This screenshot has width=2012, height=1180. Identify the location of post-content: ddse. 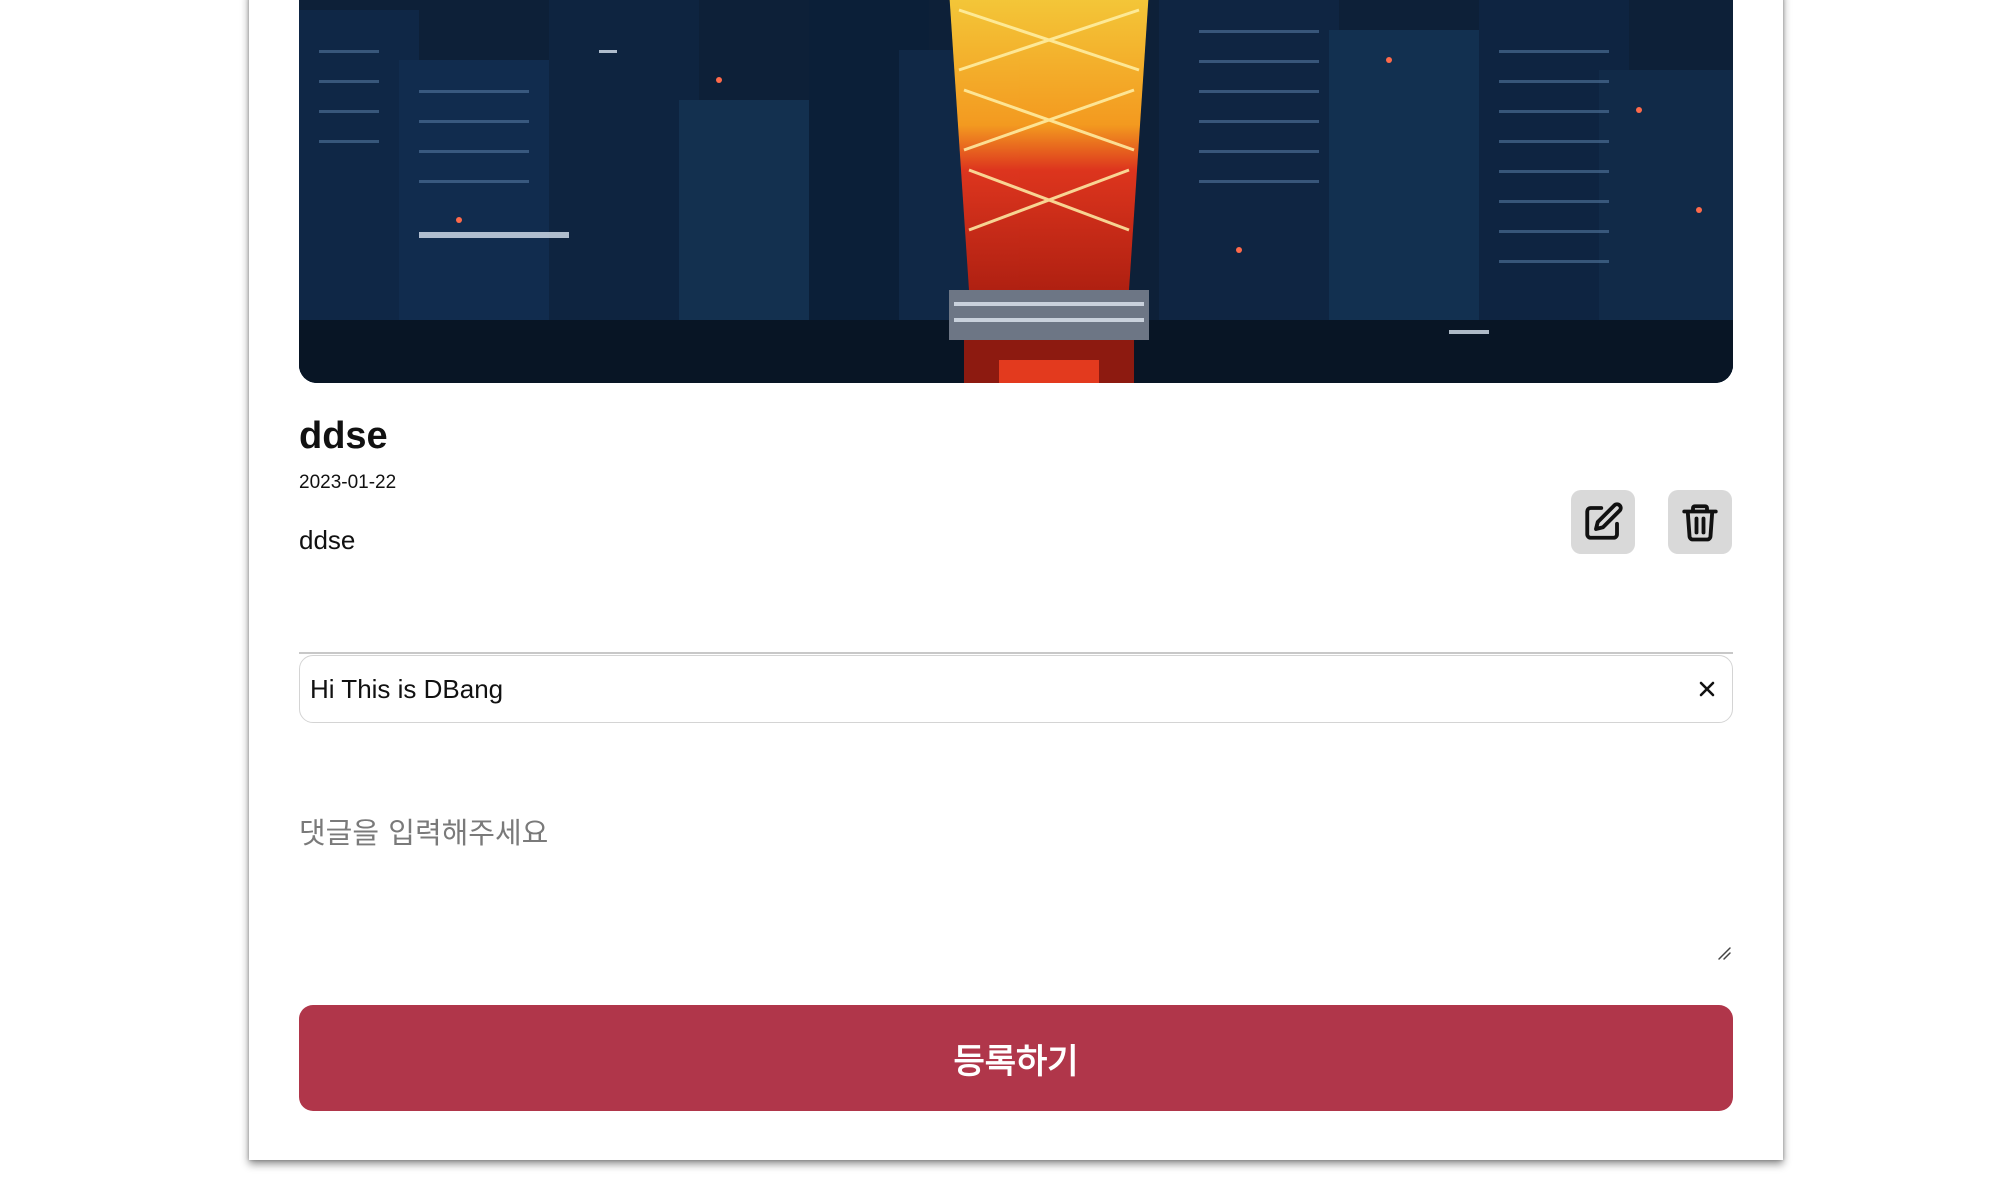
(327, 540).